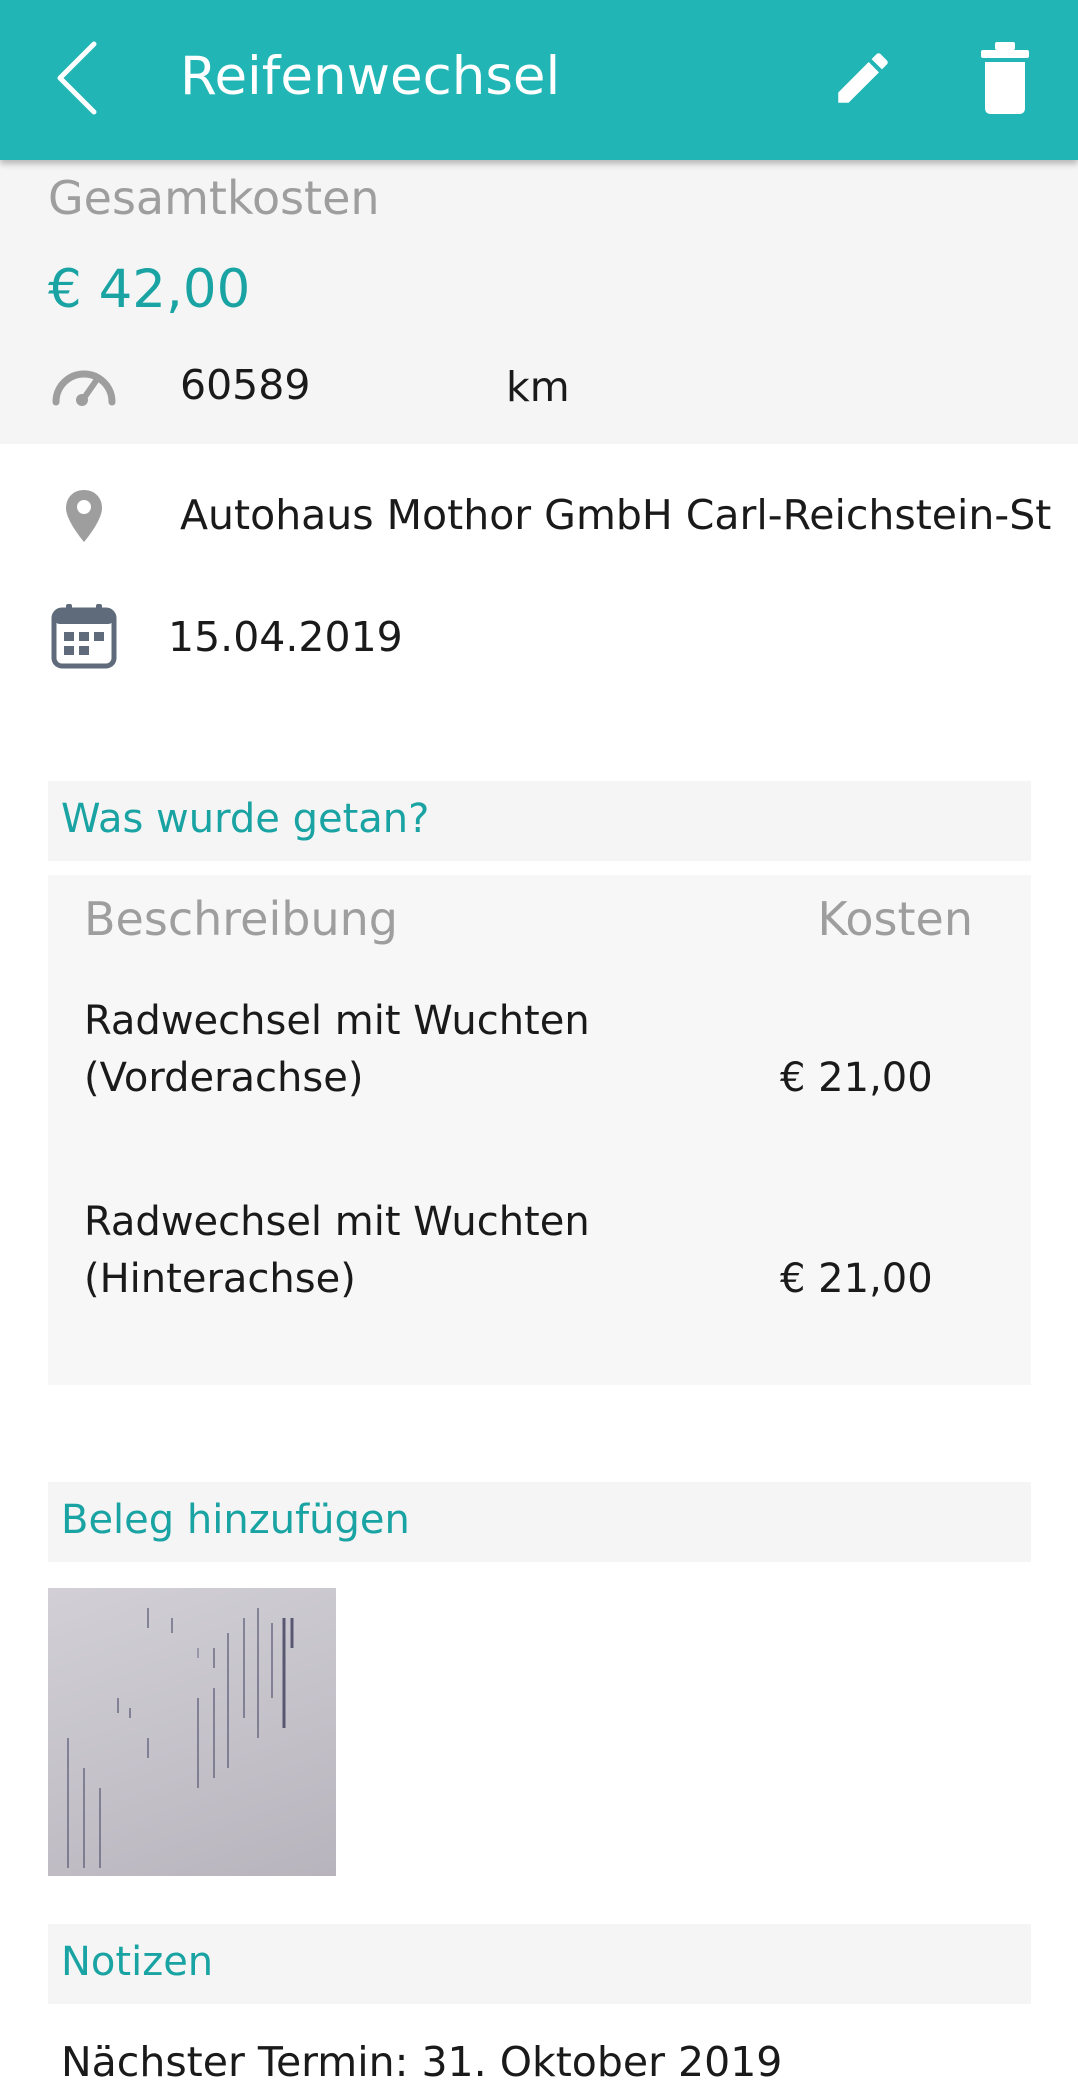  What do you see at coordinates (214, 198) in the screenshot?
I see `total-cost-label: Gesamtkosten` at bounding box center [214, 198].